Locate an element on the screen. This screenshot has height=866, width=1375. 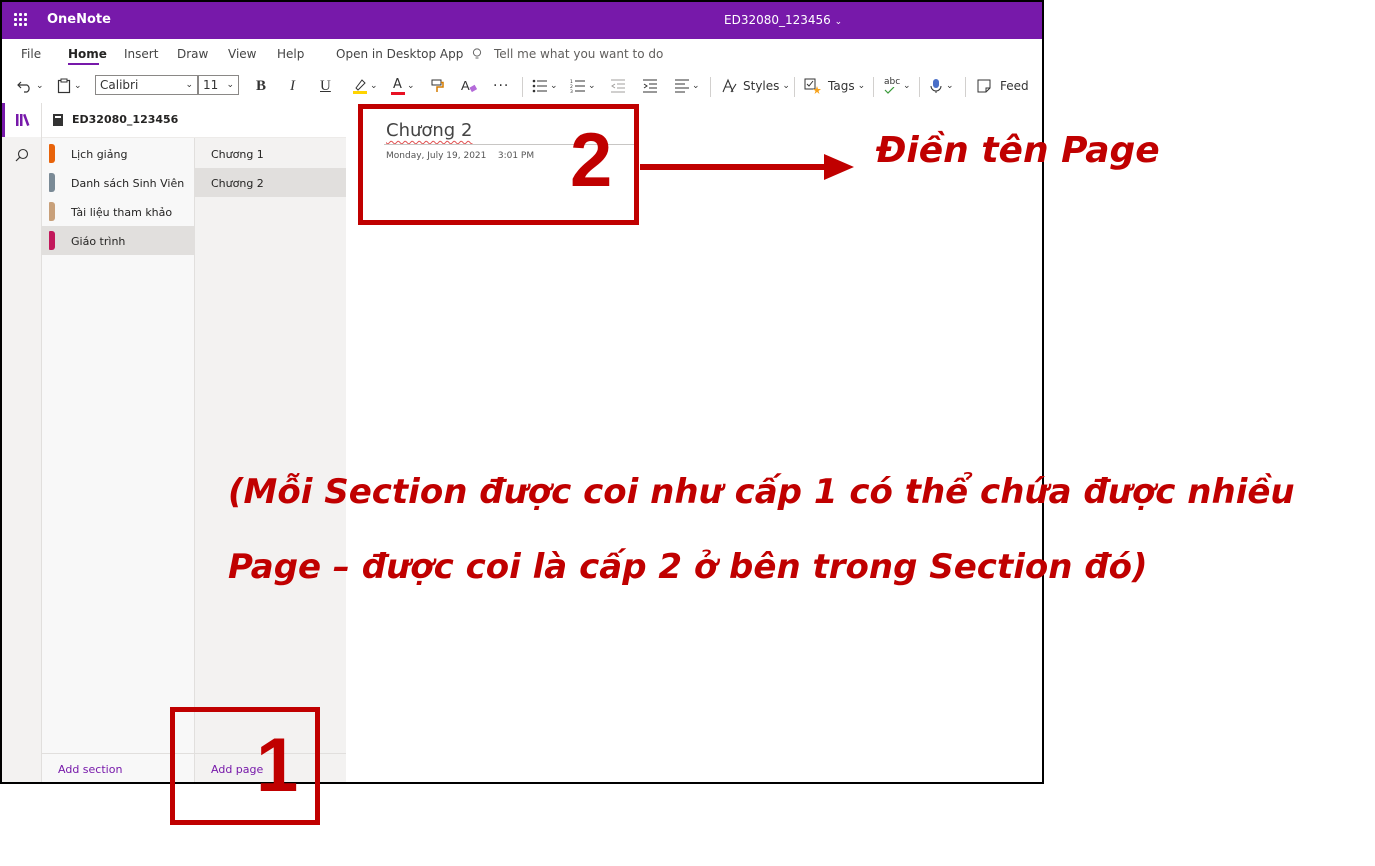
add-section-label: Add section is located at coordinates (90, 769).